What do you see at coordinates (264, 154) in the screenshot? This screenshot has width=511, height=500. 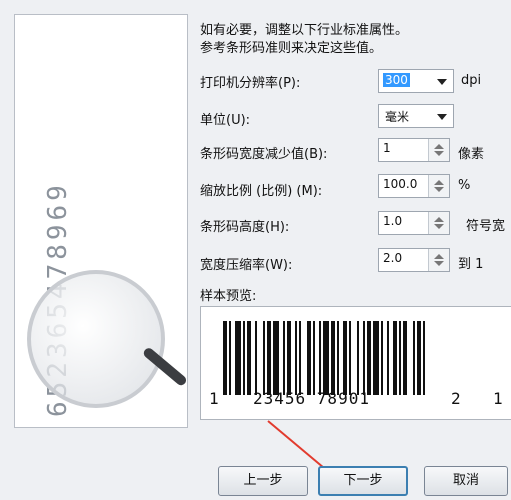 I see `bar-reduction-label: 条形码宽度减少值(B):` at bounding box center [264, 154].